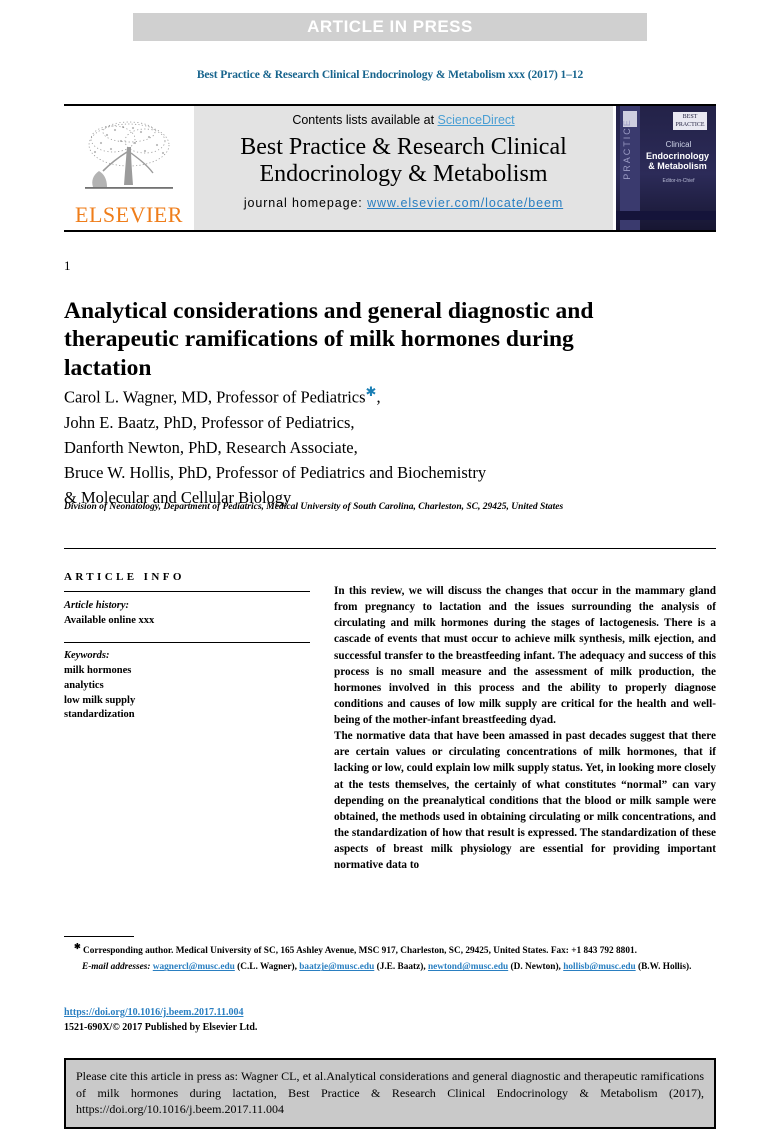 Image resolution: width=780 pixels, height=1134 pixels. Describe the element at coordinates (77, 946) in the screenshot. I see `corresponding-author-star-icon: ✱` at that location.